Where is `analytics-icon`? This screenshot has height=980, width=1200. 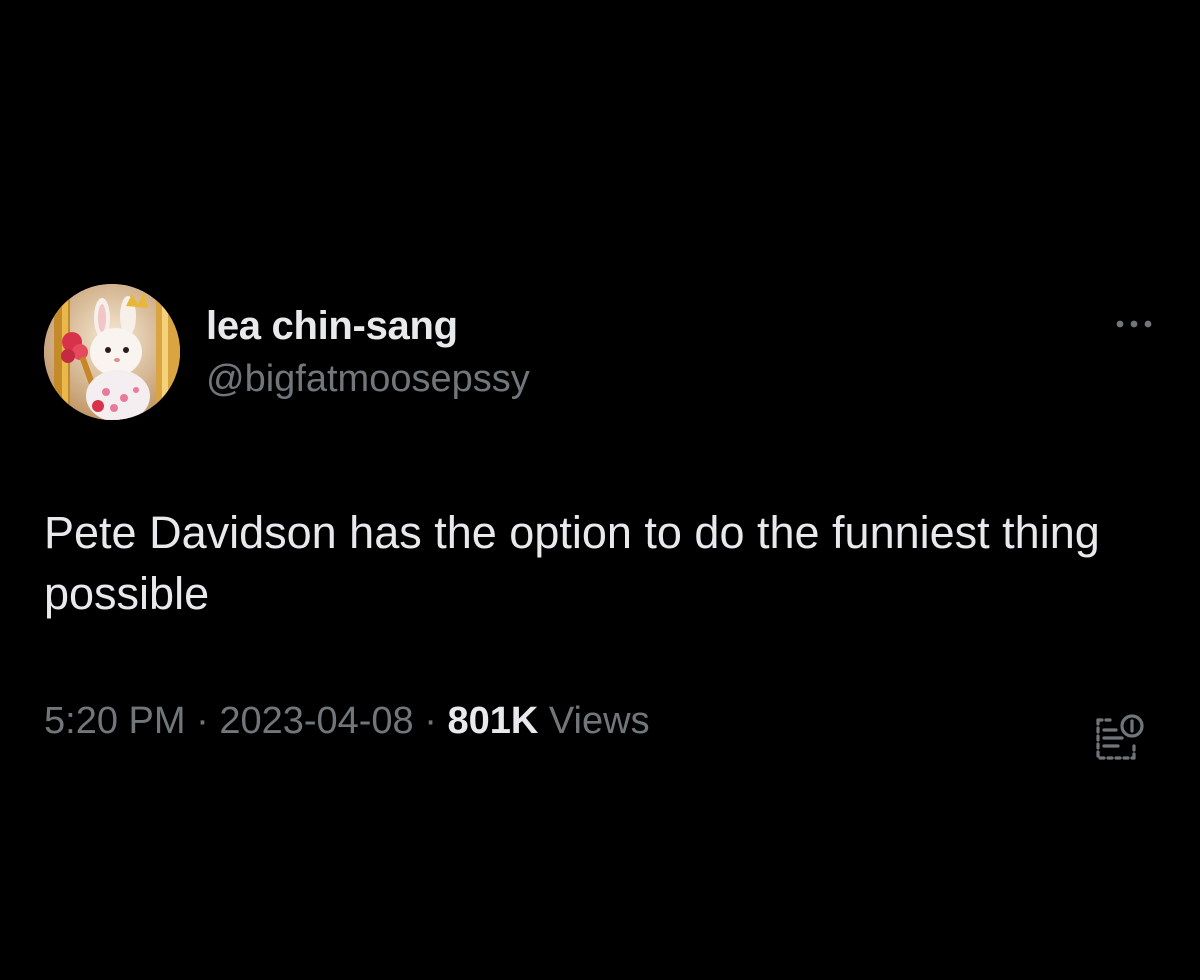 analytics-icon is located at coordinates (1120, 737).